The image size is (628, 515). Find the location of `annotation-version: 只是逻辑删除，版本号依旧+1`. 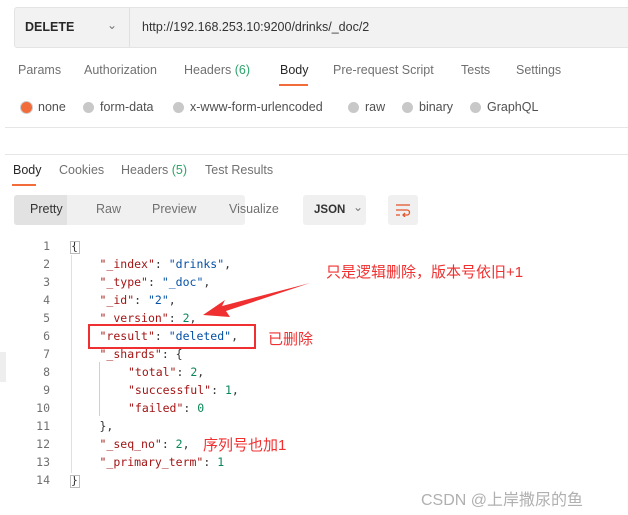

annotation-version: 只是逻辑删除，版本号依旧+1 is located at coordinates (425, 272).